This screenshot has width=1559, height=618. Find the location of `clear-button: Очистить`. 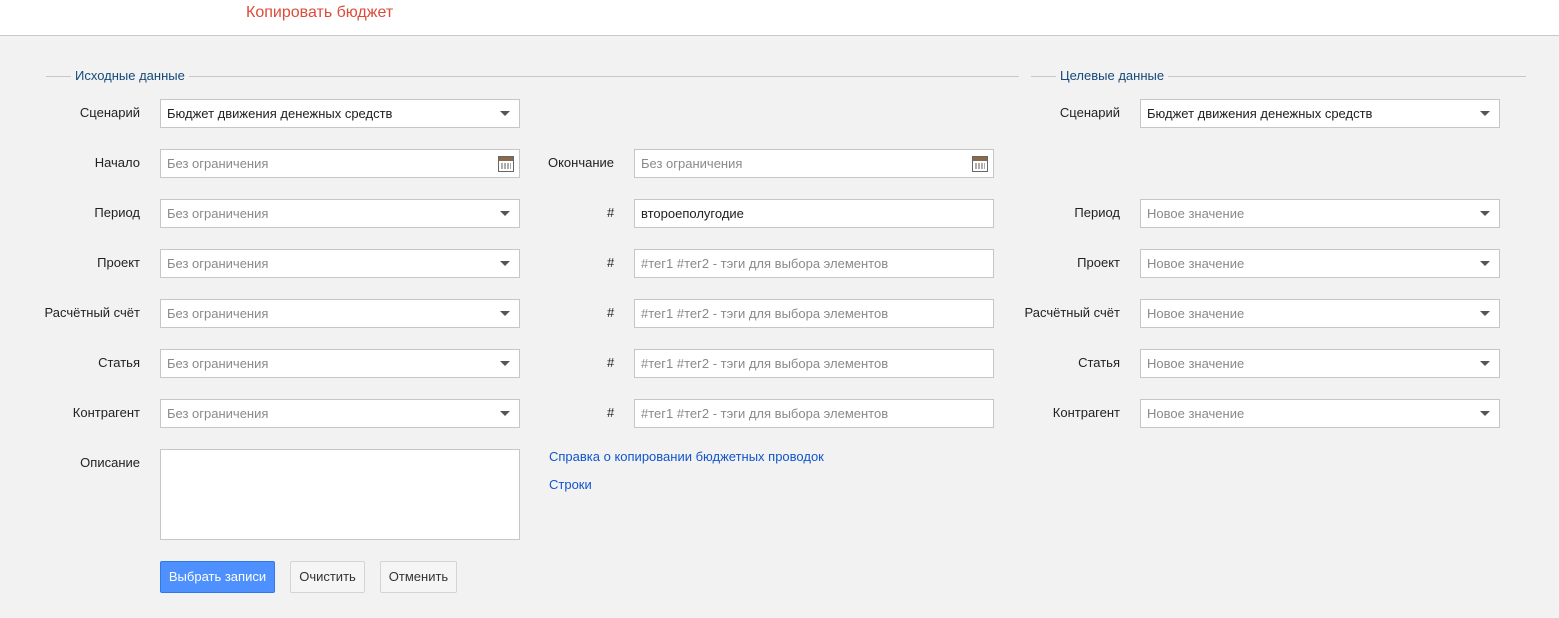

clear-button: Очистить is located at coordinates (327, 577).